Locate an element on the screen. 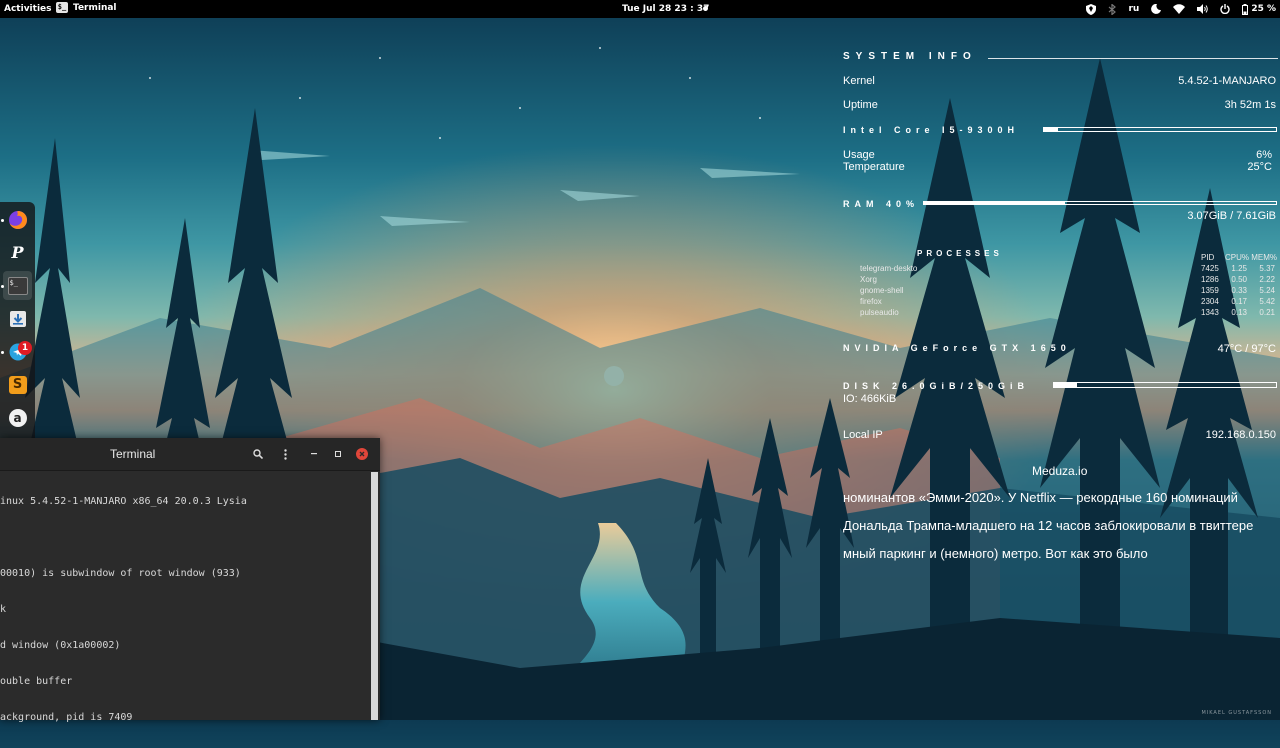 Image resolution: width=1280 pixels, height=748 pixels. process-pid: 7425 is located at coordinates (1210, 268).